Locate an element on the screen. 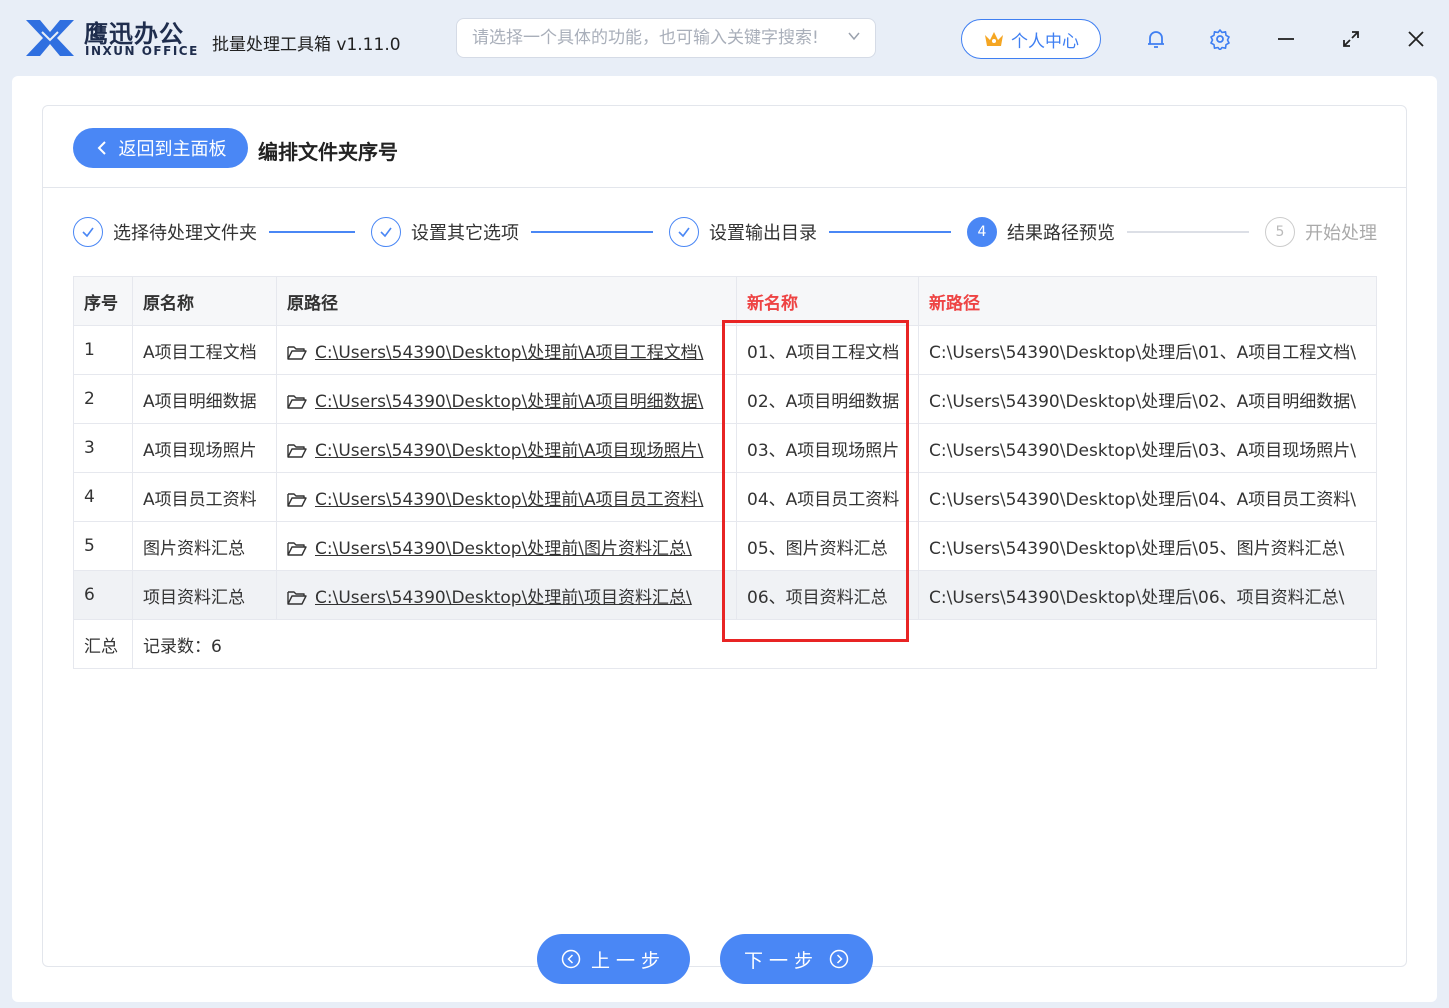 This screenshot has width=1449, height=1008. column-header: 原名称 is located at coordinates (204, 301).